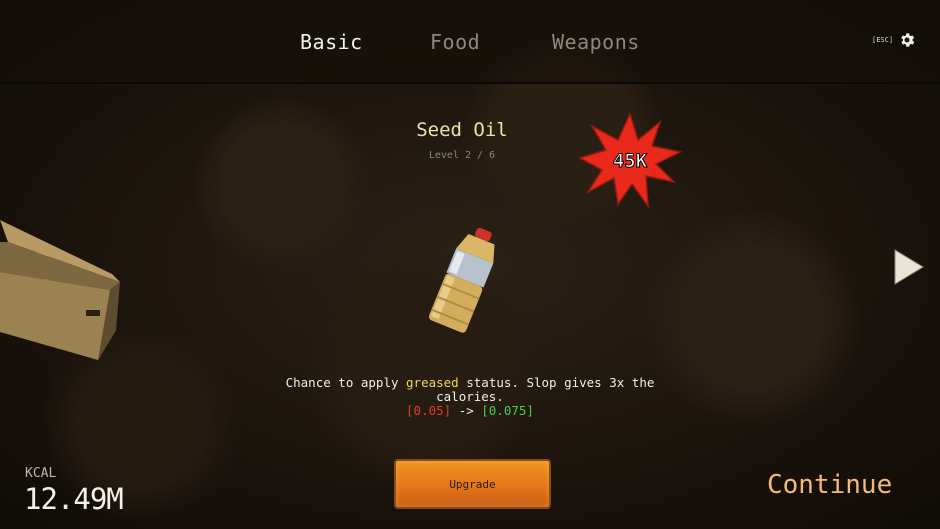 The image size is (940, 529). What do you see at coordinates (462, 130) in the screenshot?
I see `item-name: Seed Oil` at bounding box center [462, 130].